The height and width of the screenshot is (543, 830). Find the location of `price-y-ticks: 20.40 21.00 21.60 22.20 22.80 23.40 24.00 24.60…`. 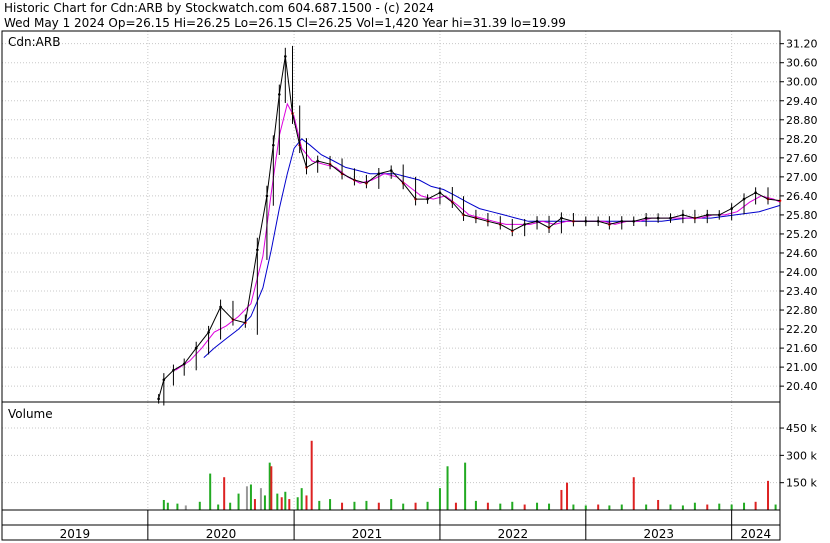

price-y-ticks: 20.40 21.00 21.60 22.20 22.80 23.40 24.00 24.60… is located at coordinates (799, 215).